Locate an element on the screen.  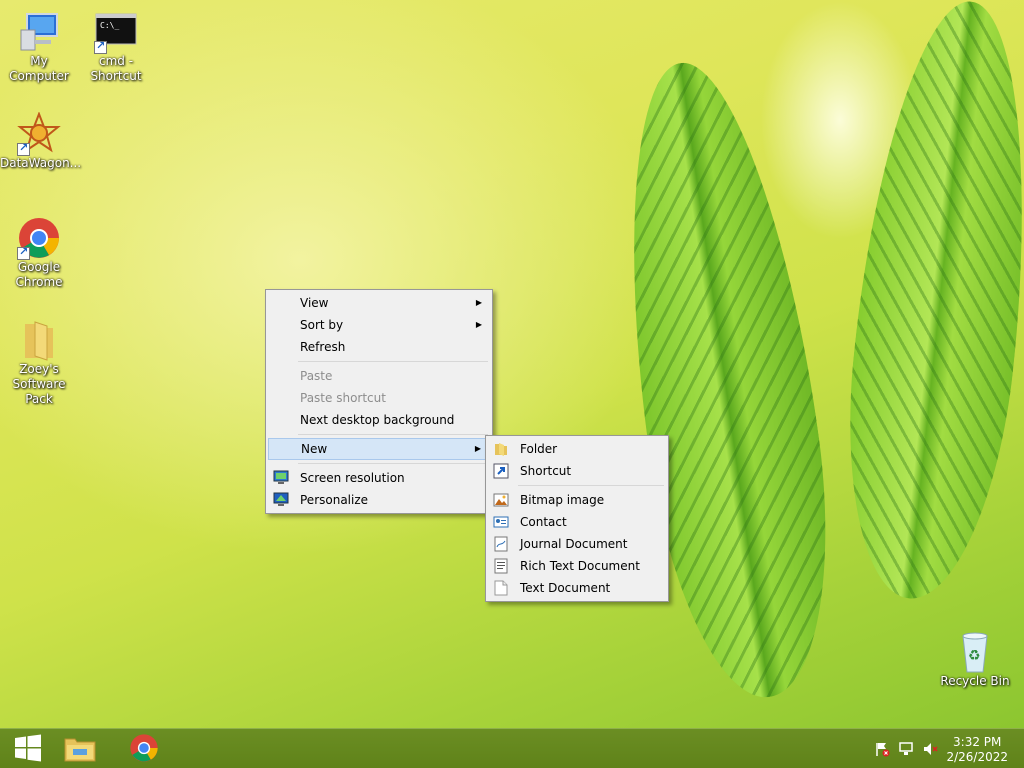
menu-item-new-bitmap: Bitmap image is located at coordinates (577, 500).